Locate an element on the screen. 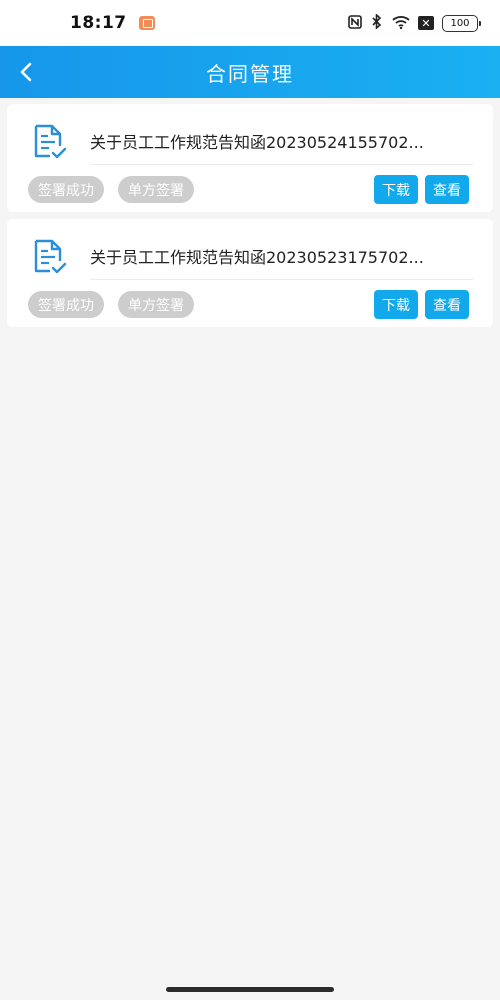  app-header: 合同管理 is located at coordinates (250, 72).